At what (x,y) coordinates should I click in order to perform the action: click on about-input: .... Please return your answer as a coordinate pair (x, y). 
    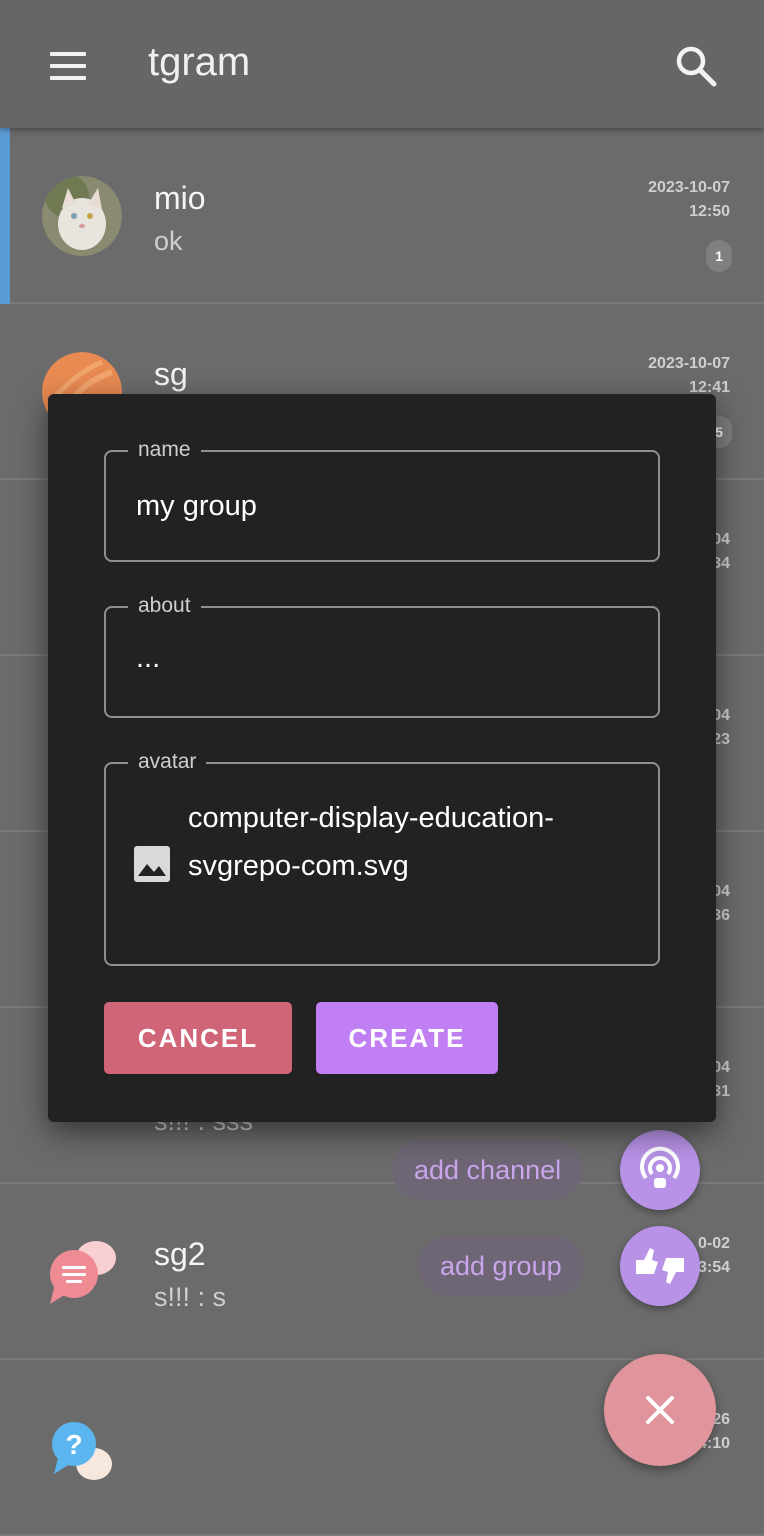
    Looking at the image, I should click on (148, 658).